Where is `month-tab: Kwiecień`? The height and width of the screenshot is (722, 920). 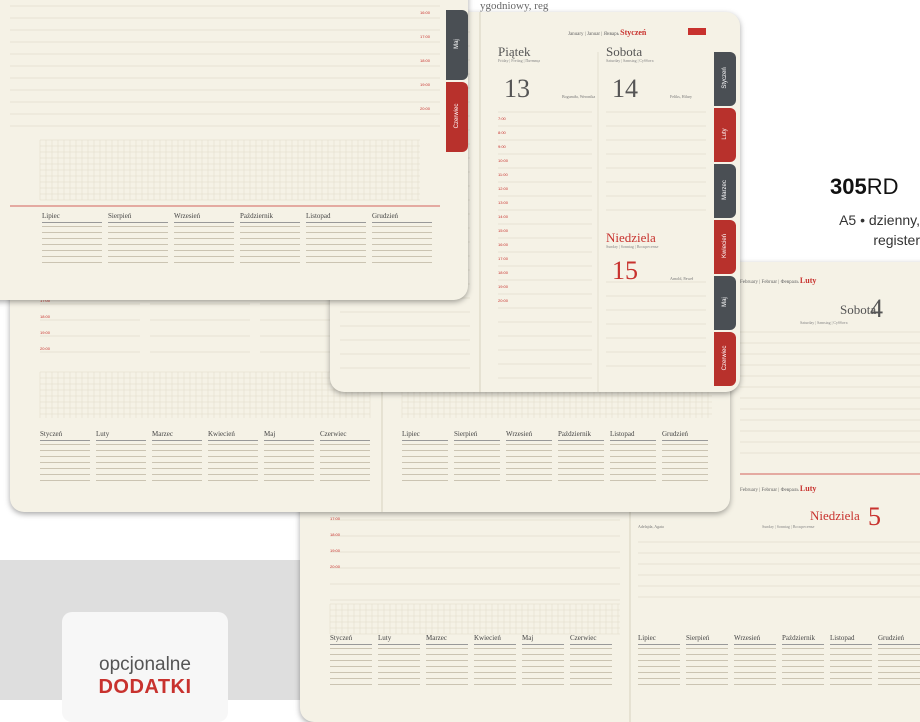 month-tab: Kwiecień is located at coordinates (725, 247).